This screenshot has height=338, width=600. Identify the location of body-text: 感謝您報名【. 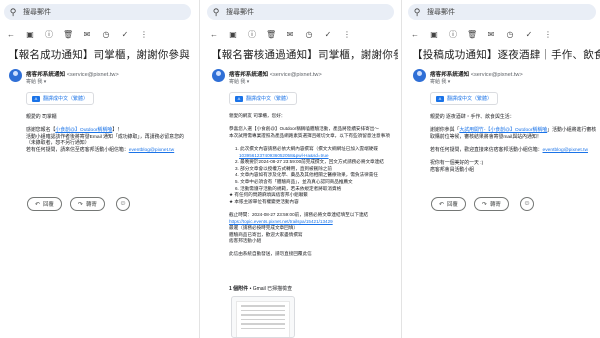
(41, 131).